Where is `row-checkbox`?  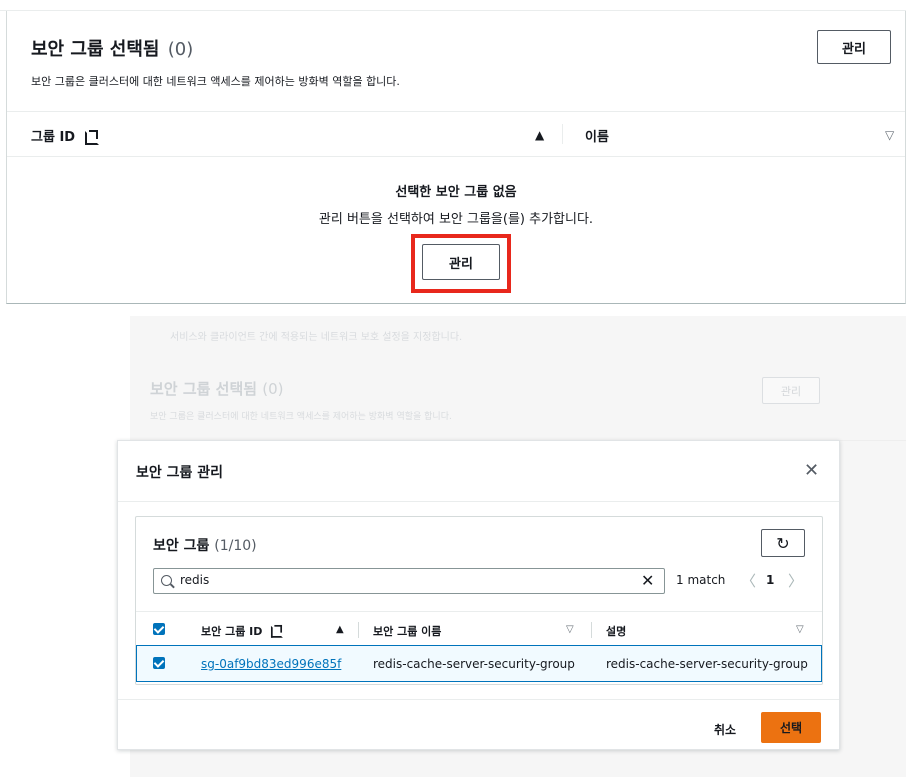 row-checkbox is located at coordinates (159, 663).